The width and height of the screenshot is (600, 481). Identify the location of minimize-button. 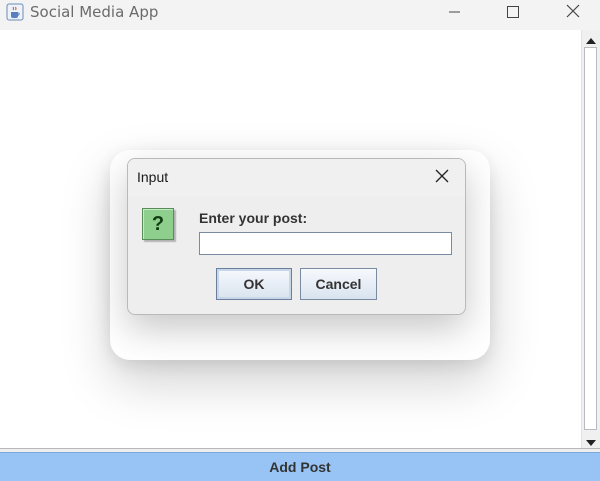
(455, 12).